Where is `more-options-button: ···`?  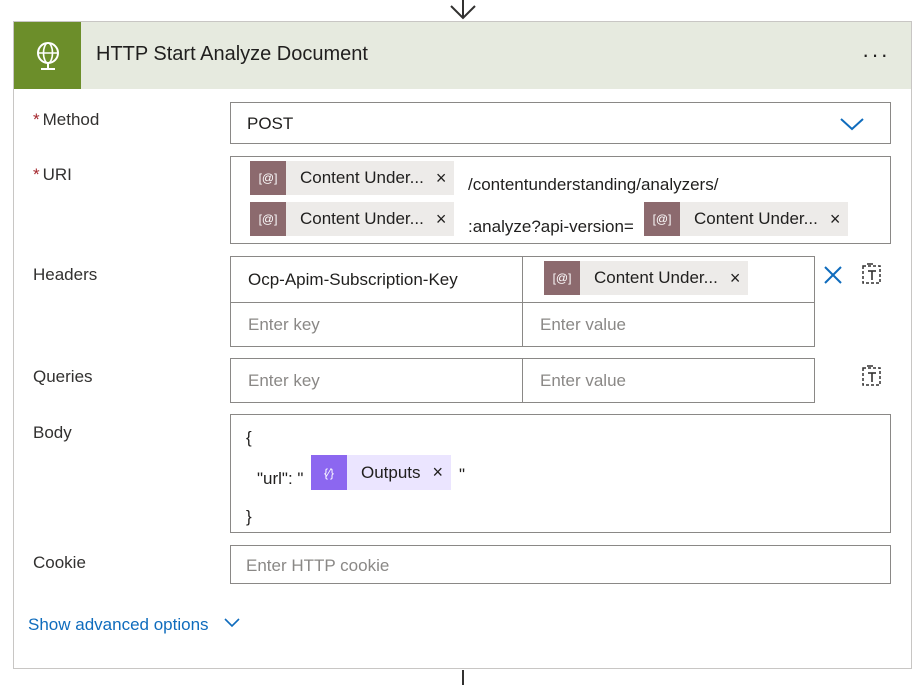 more-options-button: ··· is located at coordinates (876, 55).